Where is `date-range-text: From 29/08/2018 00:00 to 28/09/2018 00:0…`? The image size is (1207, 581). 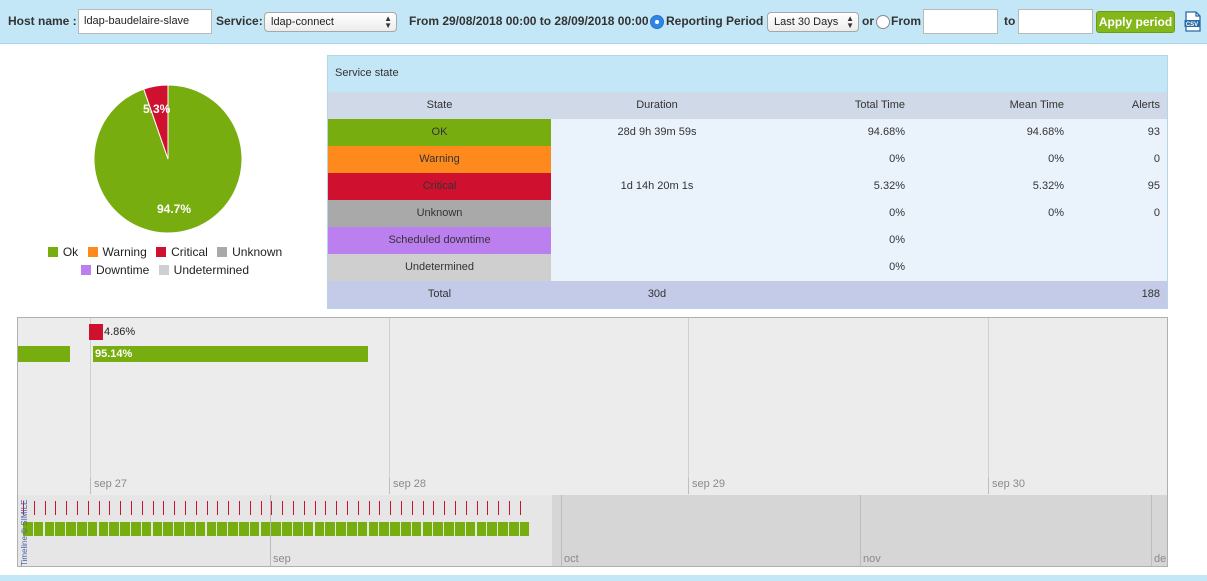 date-range-text: From 29/08/2018 00:00 to 28/09/2018 00:0… is located at coordinates (532, 21).